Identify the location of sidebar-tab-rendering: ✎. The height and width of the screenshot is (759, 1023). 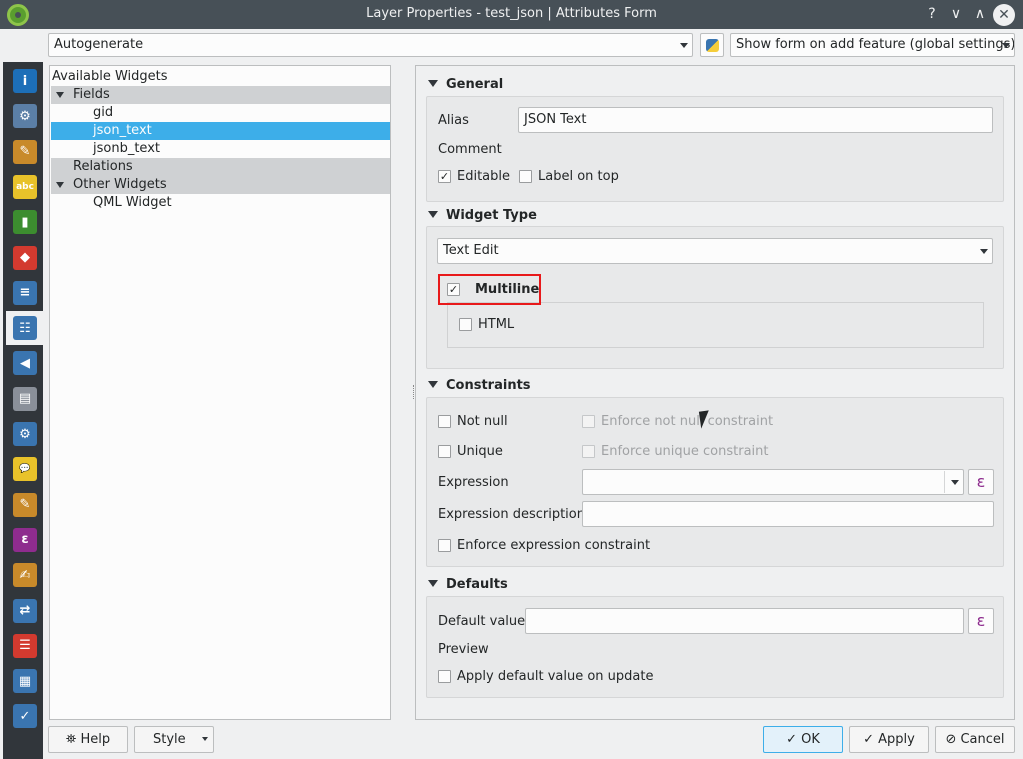
(25, 505).